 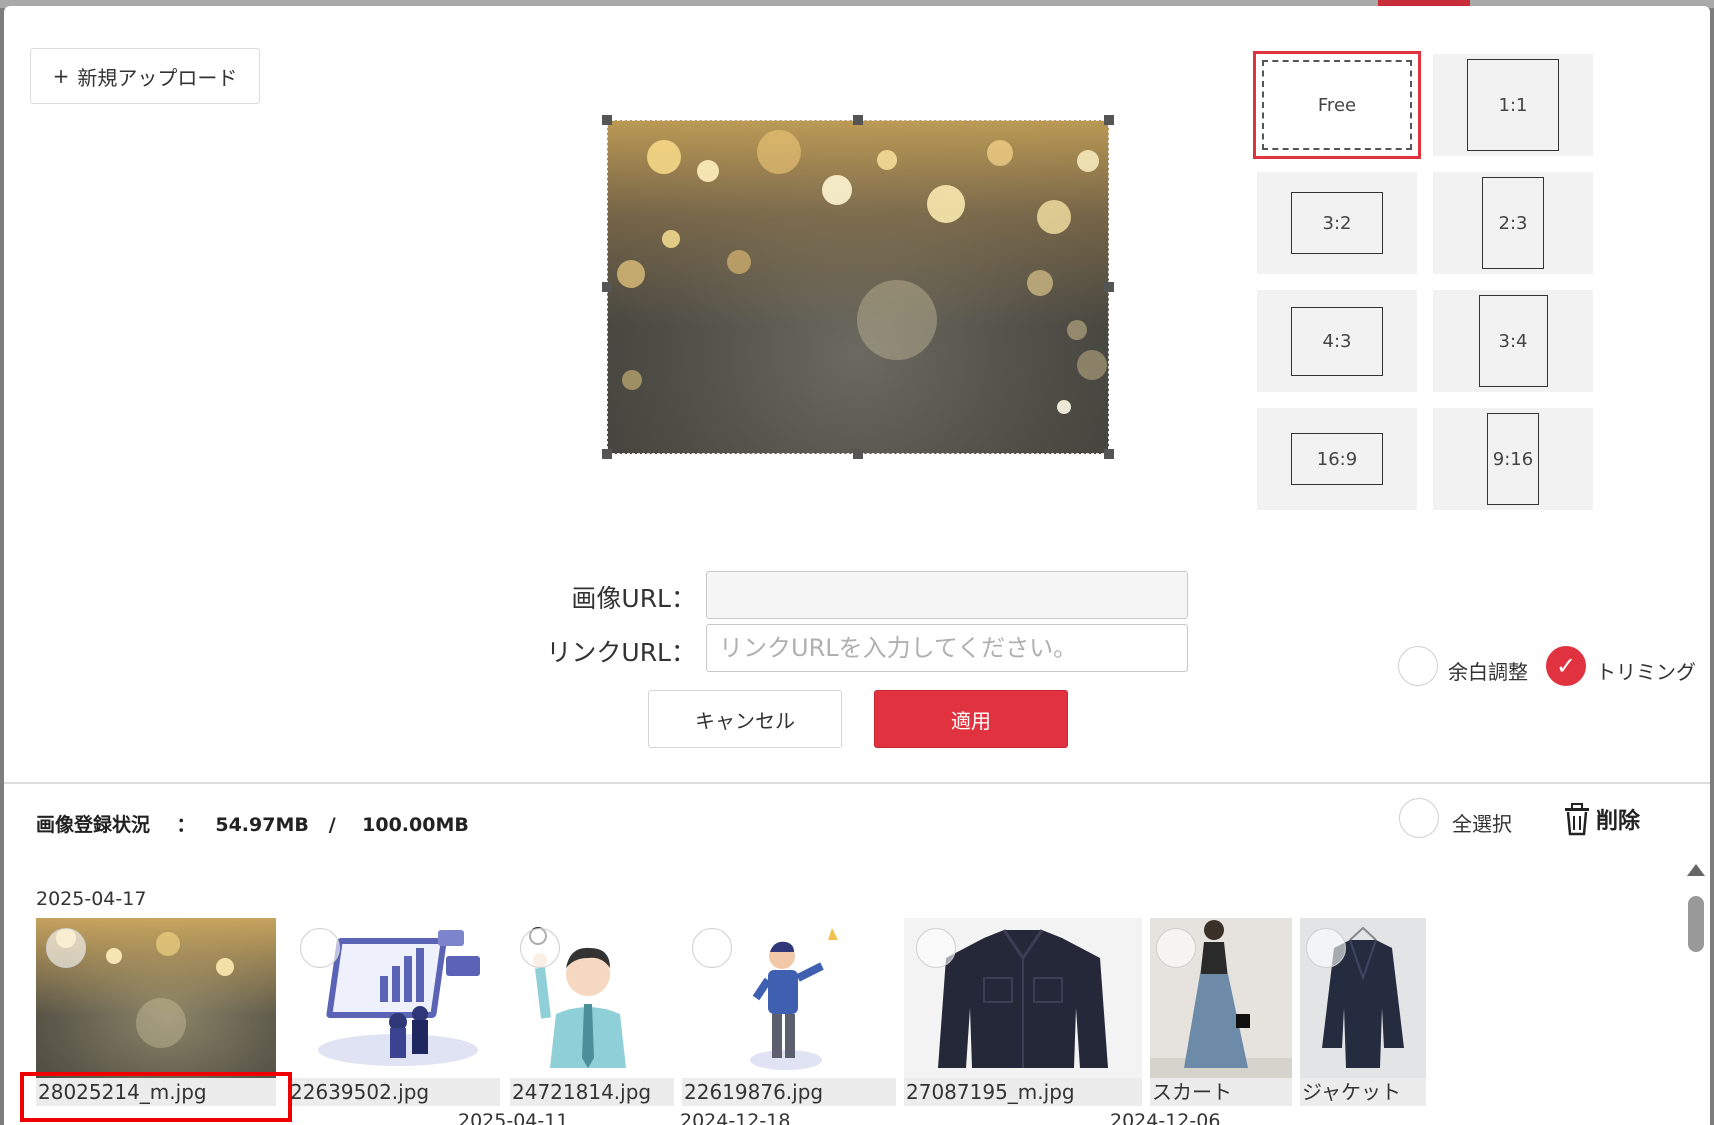 I want to click on crop-handle-bottom-right, so click(x=1109, y=454).